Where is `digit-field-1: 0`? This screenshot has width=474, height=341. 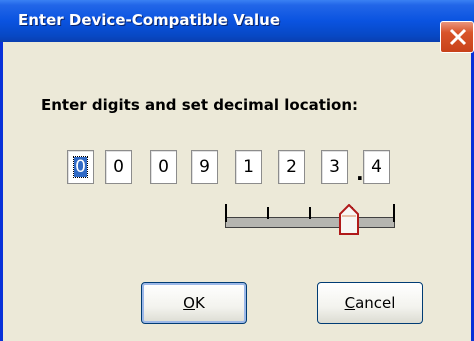
digit-field-1: 0 is located at coordinates (80, 167).